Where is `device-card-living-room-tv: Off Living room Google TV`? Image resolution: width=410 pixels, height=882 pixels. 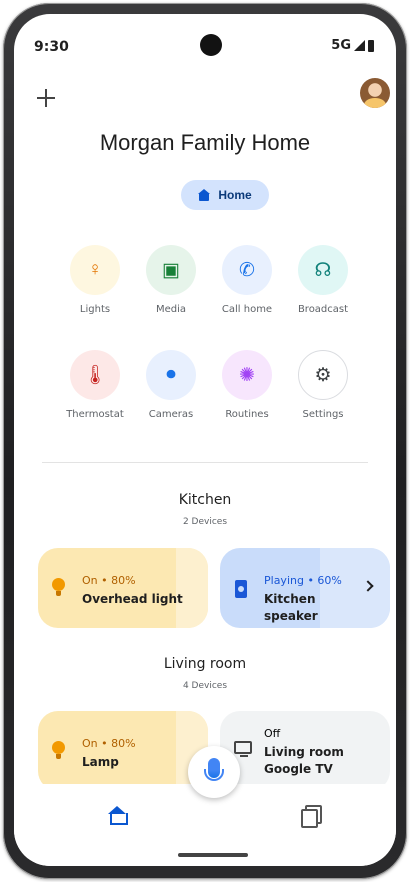
device-card-living-room-tv: Off Living room Google TV is located at coordinates (305, 751).